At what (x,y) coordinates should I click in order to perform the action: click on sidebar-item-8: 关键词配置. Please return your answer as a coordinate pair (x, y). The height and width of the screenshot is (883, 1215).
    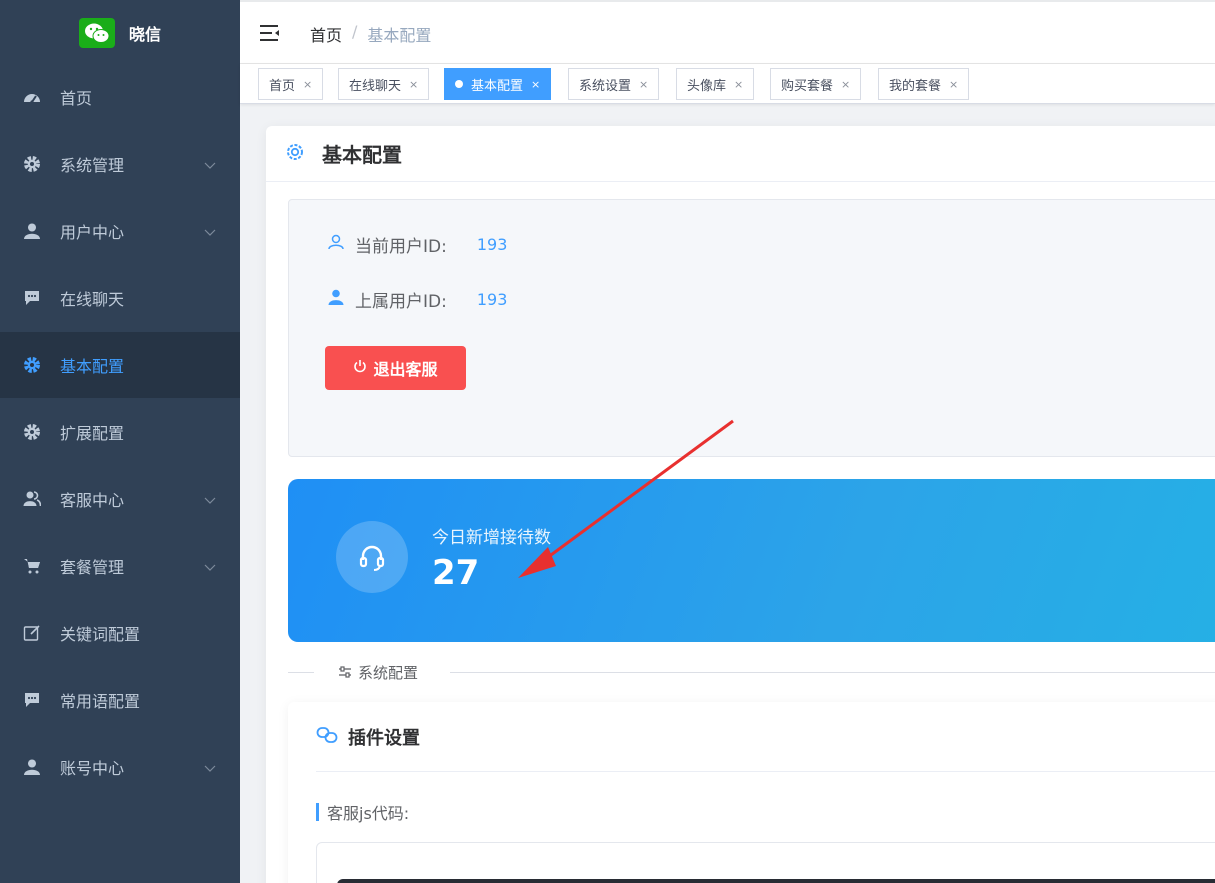
    Looking at the image, I should click on (120, 633).